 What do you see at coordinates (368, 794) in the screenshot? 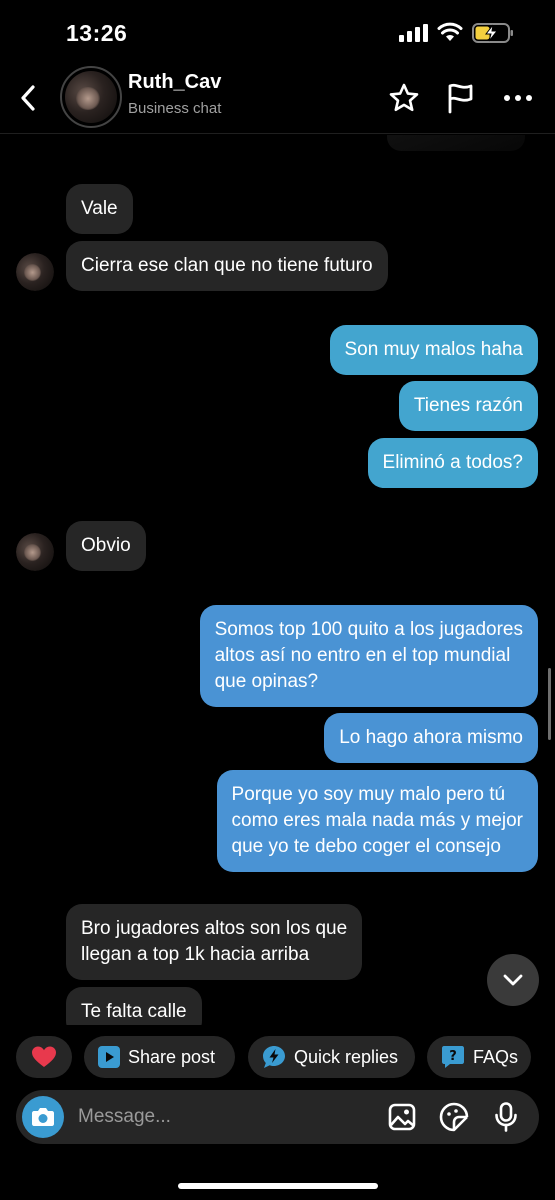
I see `message-text-line: Porque yo soy muy malo pero tú` at bounding box center [368, 794].